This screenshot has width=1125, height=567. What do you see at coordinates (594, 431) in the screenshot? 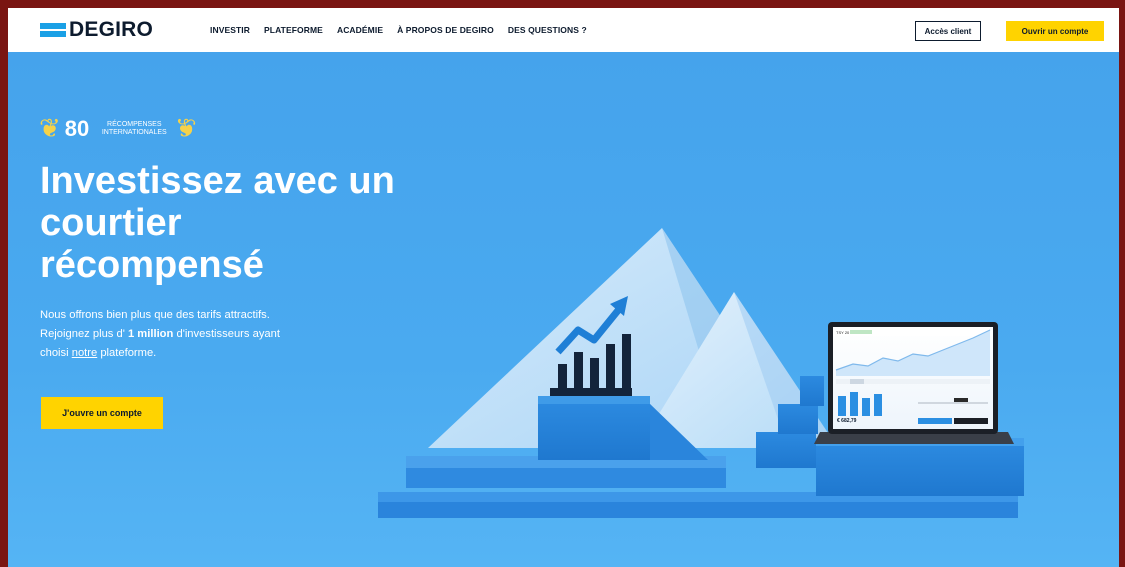
I see `chart-pedestal` at bounding box center [594, 431].